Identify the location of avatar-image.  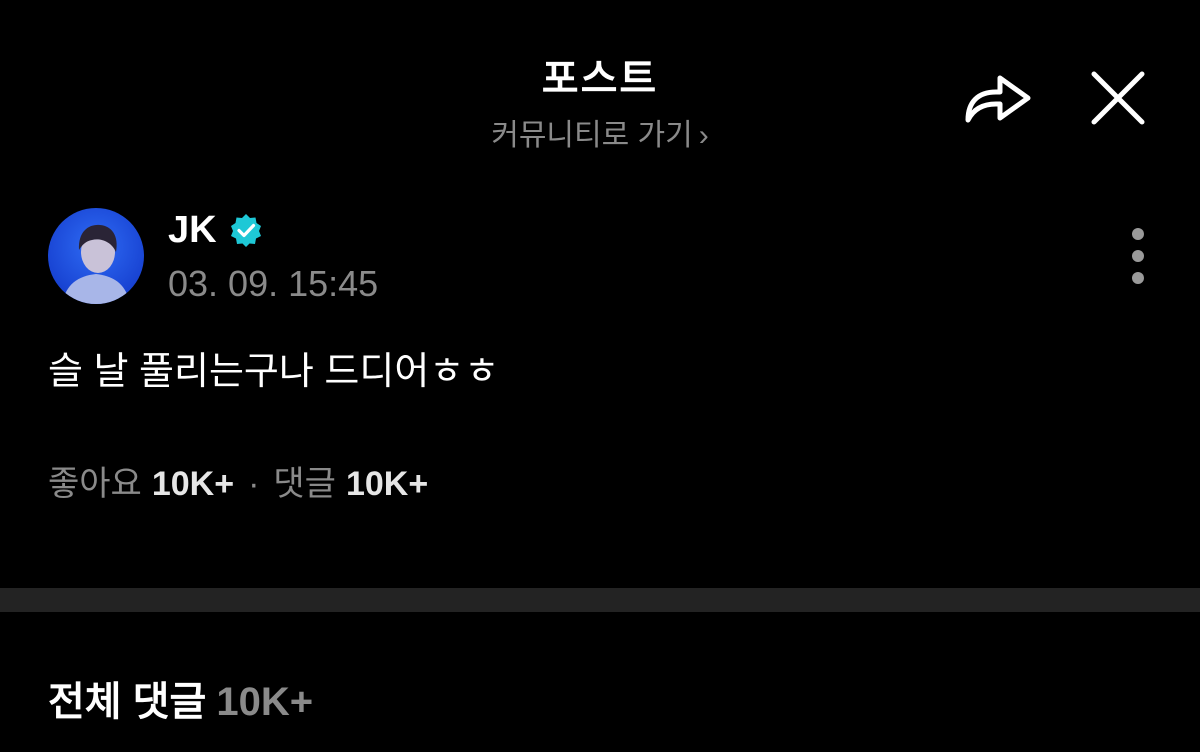
(96, 256).